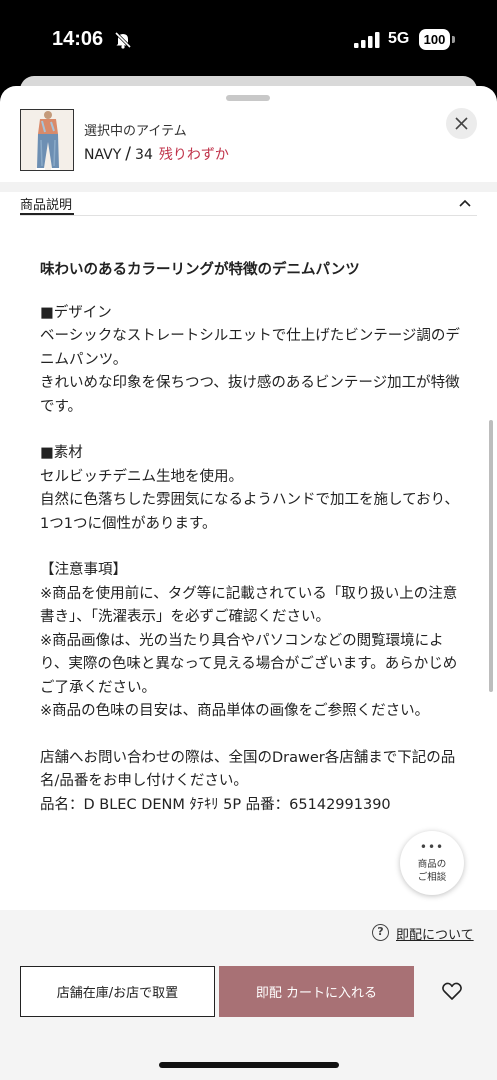  Describe the element at coordinates (453, 39) in the screenshot. I see `battery-tip` at that location.